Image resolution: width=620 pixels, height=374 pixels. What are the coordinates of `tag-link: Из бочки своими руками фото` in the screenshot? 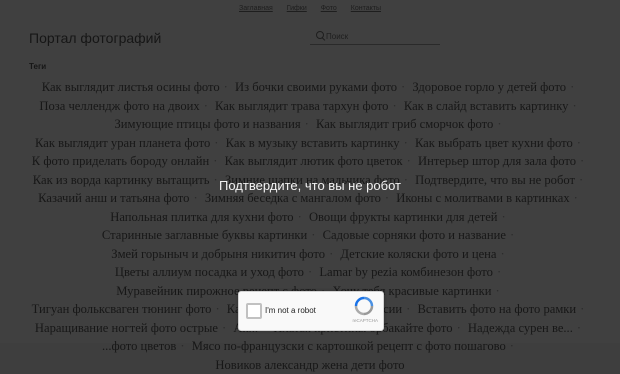 It's located at (316, 87).